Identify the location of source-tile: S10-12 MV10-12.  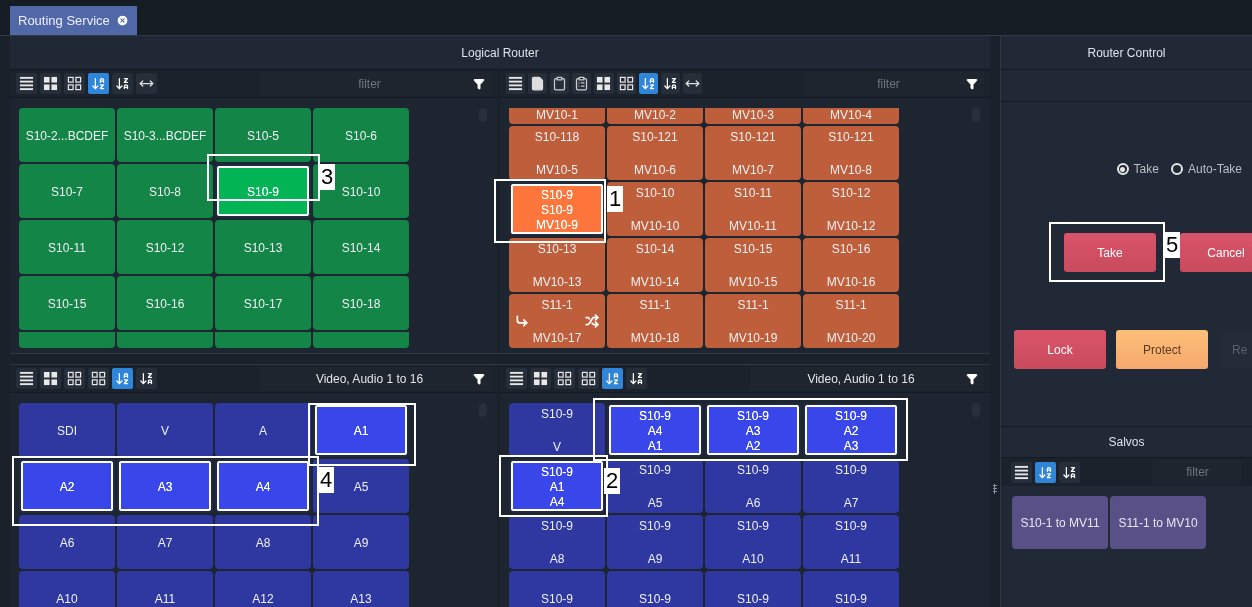
(851, 209).